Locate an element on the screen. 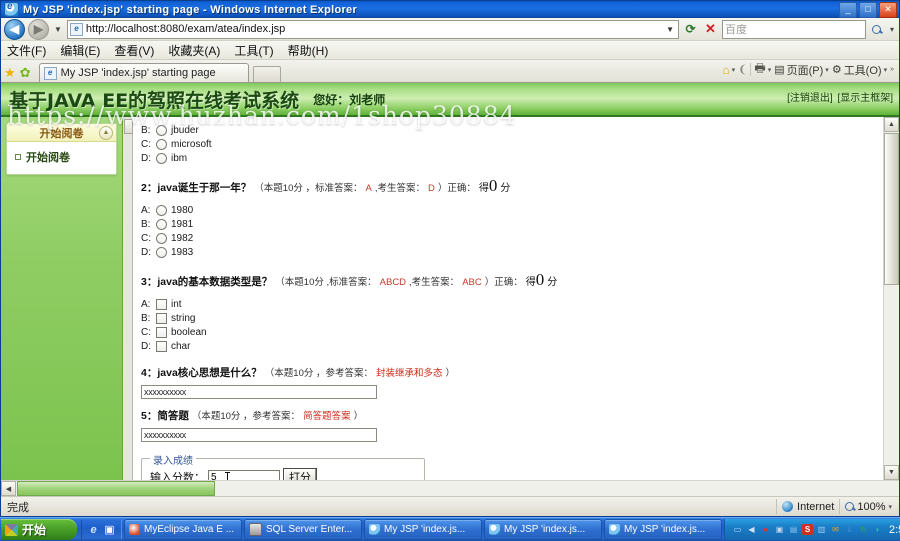 This screenshot has width=900, height=541. download-icon: ⇓ is located at coordinates (849, 529).